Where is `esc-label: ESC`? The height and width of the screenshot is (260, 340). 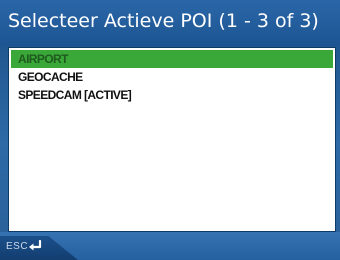 esc-label: ESC is located at coordinates (17, 246).